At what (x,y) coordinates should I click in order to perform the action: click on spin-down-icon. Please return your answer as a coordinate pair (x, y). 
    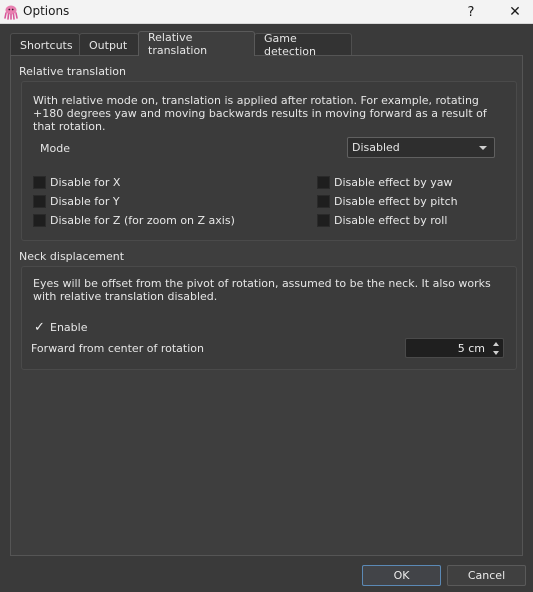
    Looking at the image, I should click on (496, 352).